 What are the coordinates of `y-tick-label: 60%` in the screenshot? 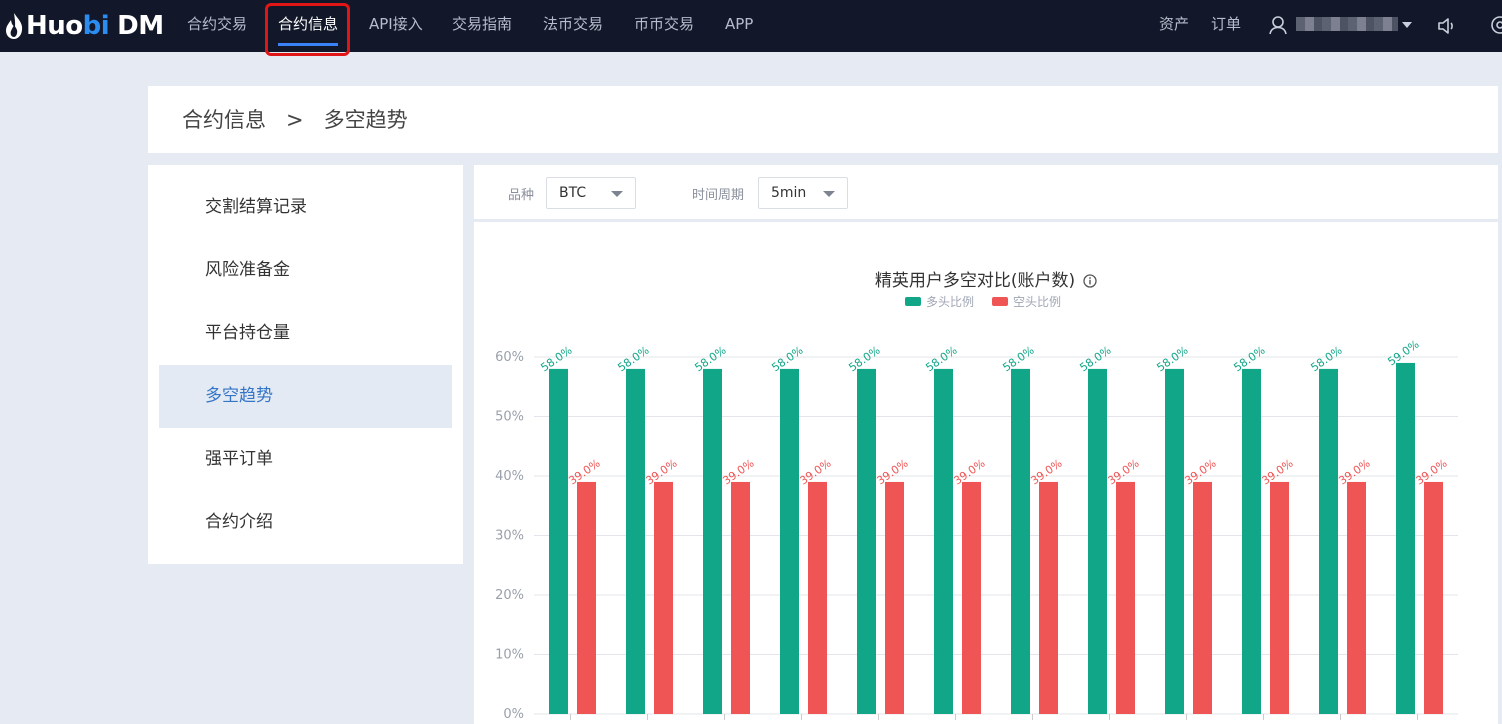 It's located at (509, 357).